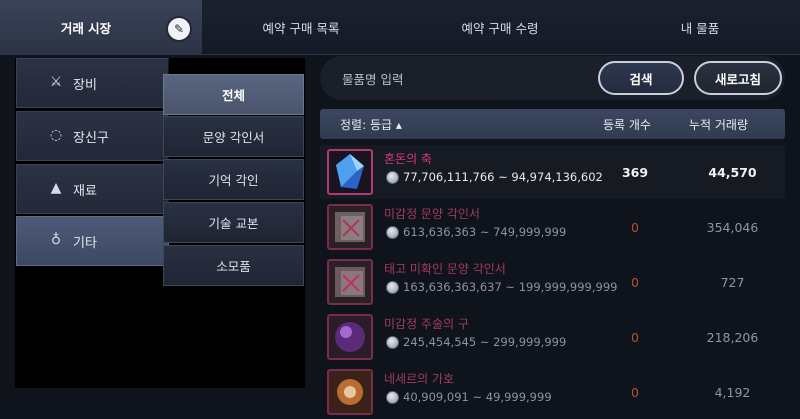 Image resolution: width=800 pixels, height=419 pixels. I want to click on item-name: 미감정 문양 각인서, so click(432, 214).